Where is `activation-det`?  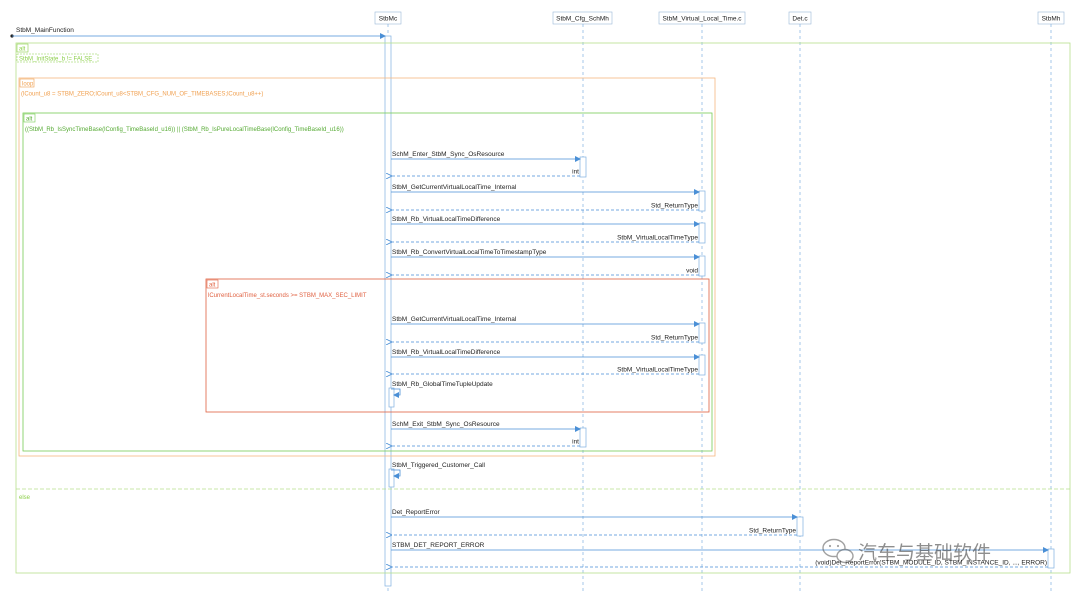 activation-det is located at coordinates (800, 526).